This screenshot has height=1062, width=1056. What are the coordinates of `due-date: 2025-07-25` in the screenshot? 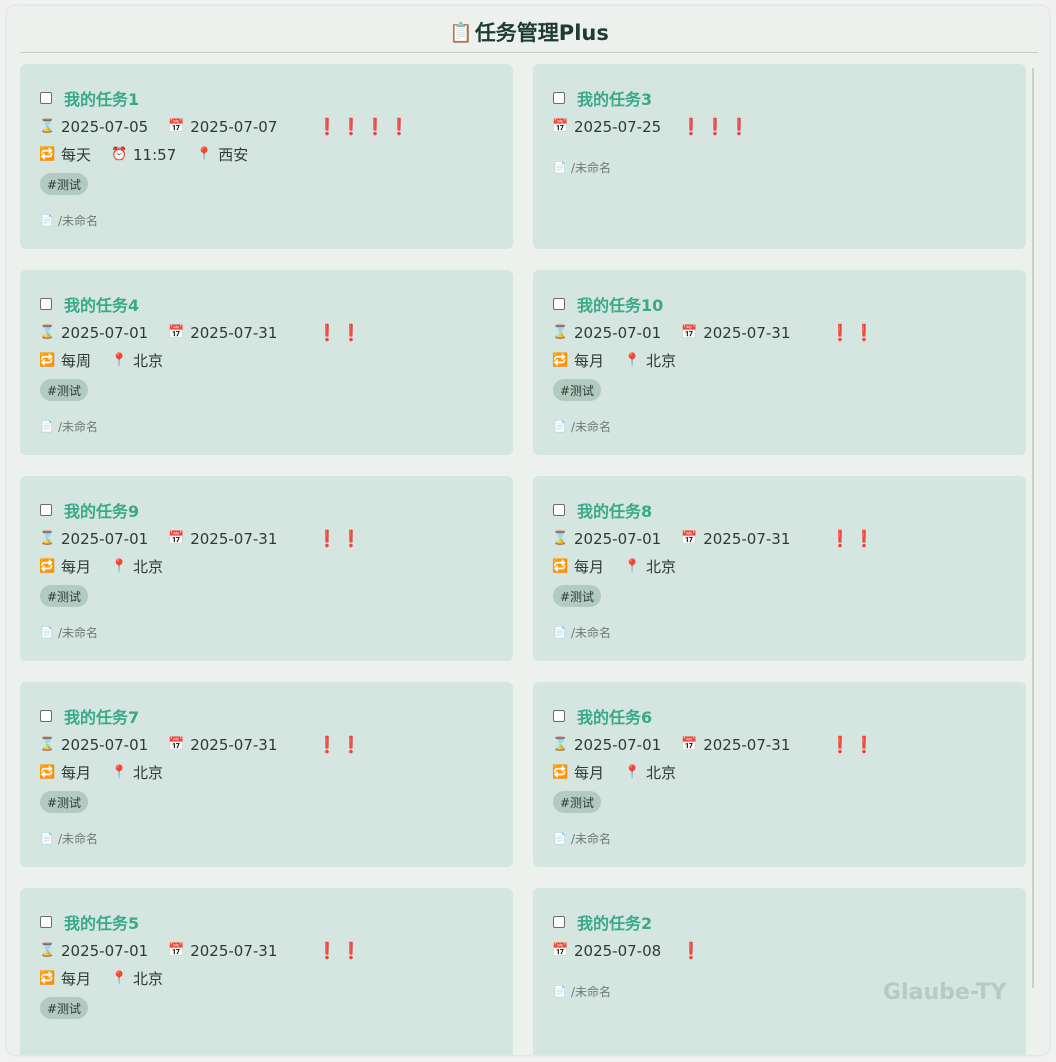 It's located at (618, 126).